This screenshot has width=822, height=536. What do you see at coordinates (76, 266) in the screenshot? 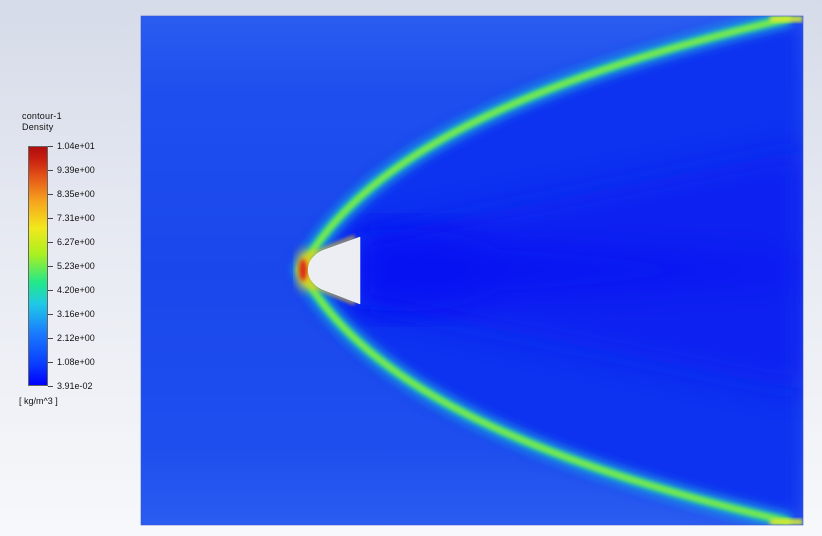
I see `colorbar-tick-label: 5.23e+00` at bounding box center [76, 266].